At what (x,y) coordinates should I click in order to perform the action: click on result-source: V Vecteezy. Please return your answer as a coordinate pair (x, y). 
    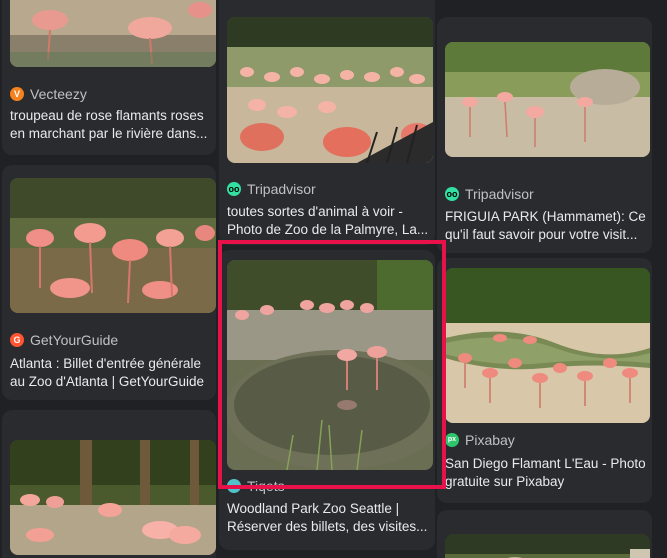
    Looking at the image, I should click on (48, 94).